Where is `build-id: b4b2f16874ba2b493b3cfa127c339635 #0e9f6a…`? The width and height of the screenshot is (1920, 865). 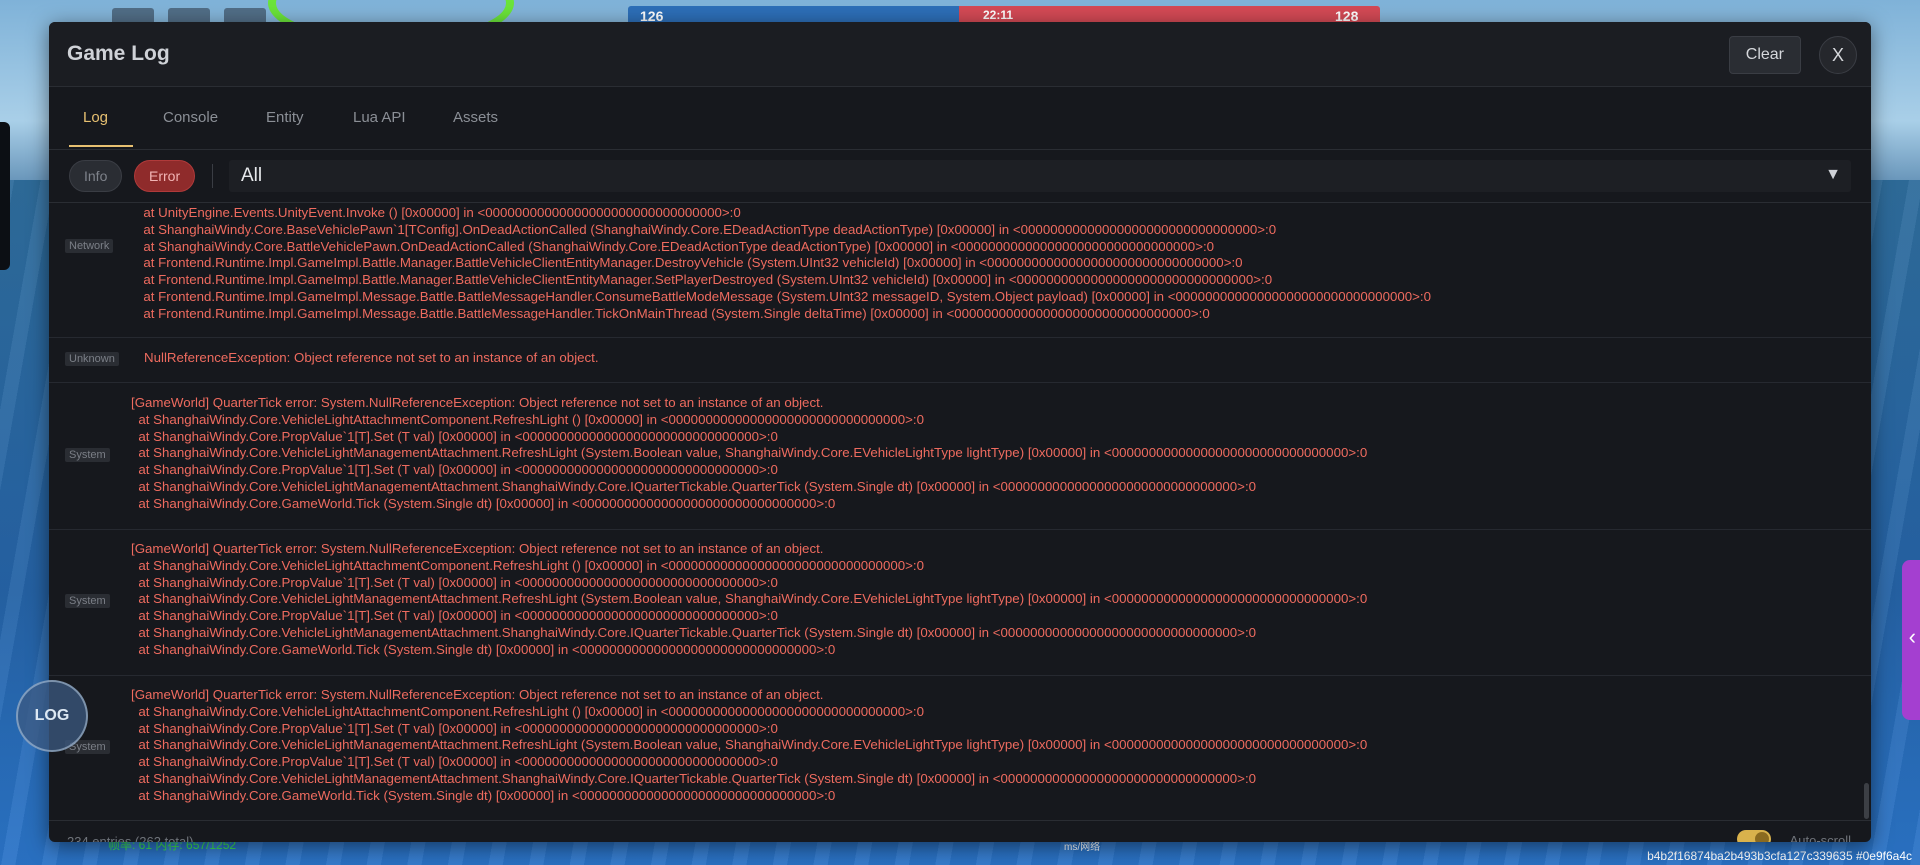 build-id: b4b2f16874ba2b493b3cfa127c339635 #0e9f6a… is located at coordinates (1779, 856).